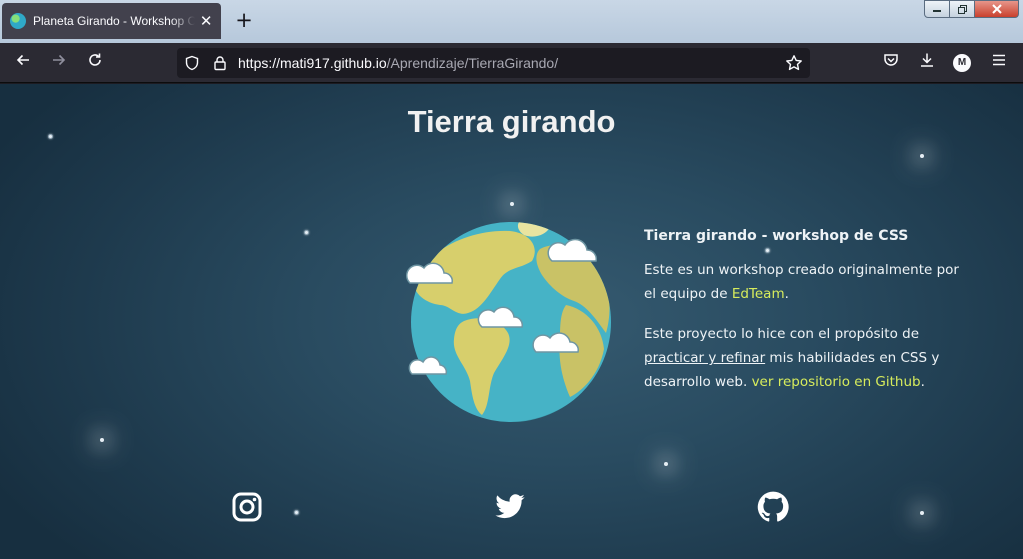  I want to click on shield-icon, so click(192, 63).